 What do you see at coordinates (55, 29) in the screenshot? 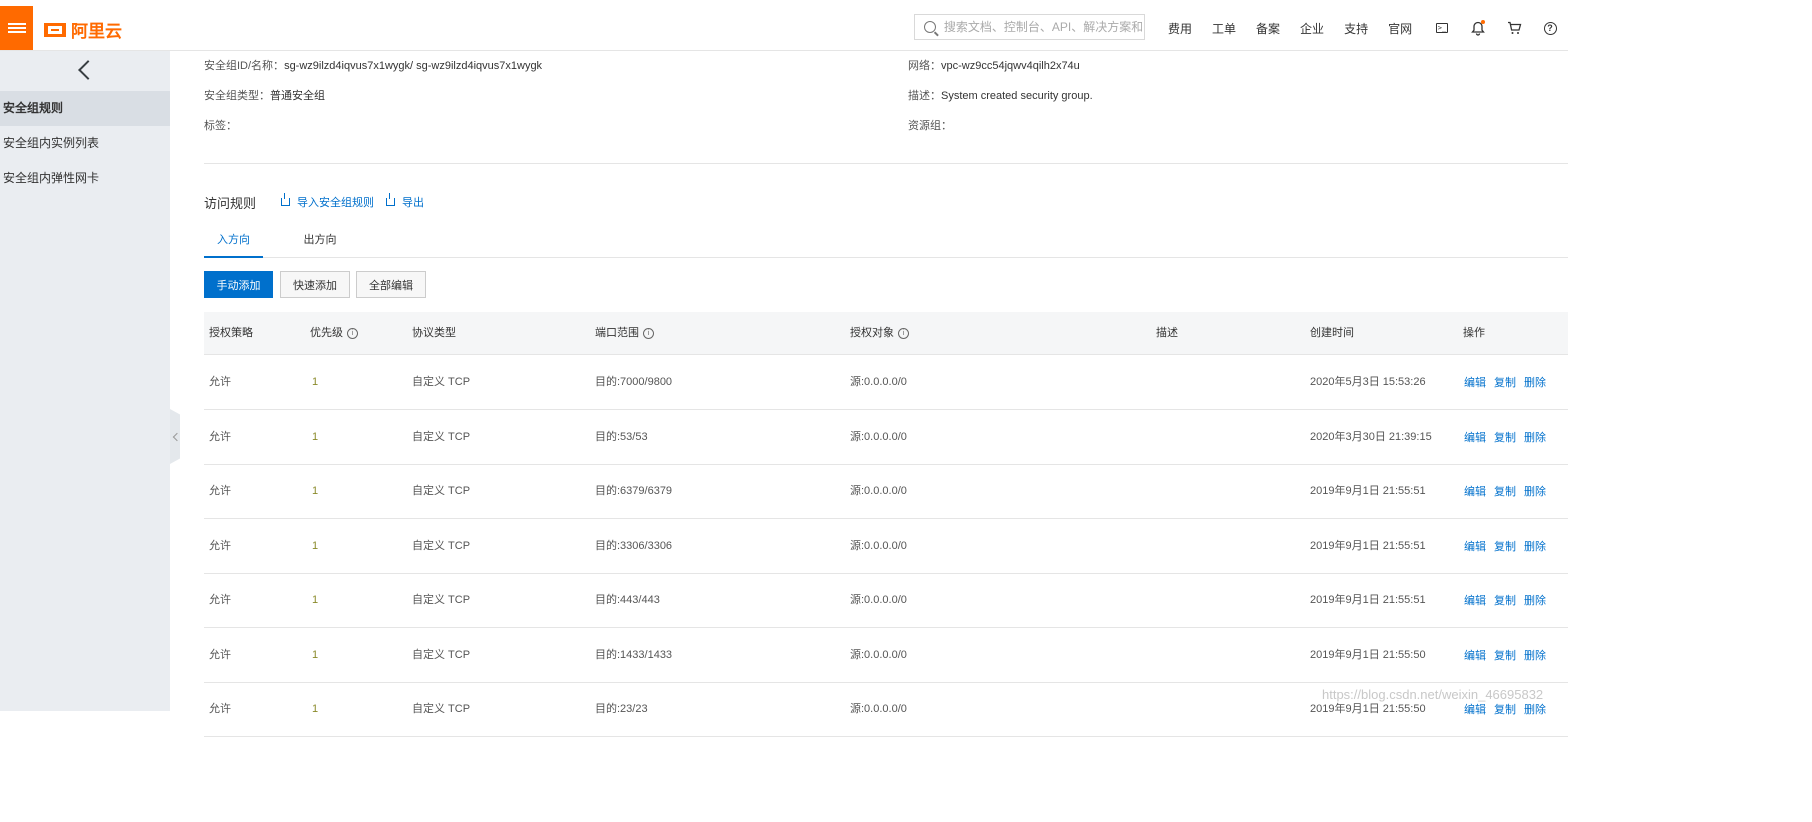
I see `aliyun-logo-icon` at bounding box center [55, 29].